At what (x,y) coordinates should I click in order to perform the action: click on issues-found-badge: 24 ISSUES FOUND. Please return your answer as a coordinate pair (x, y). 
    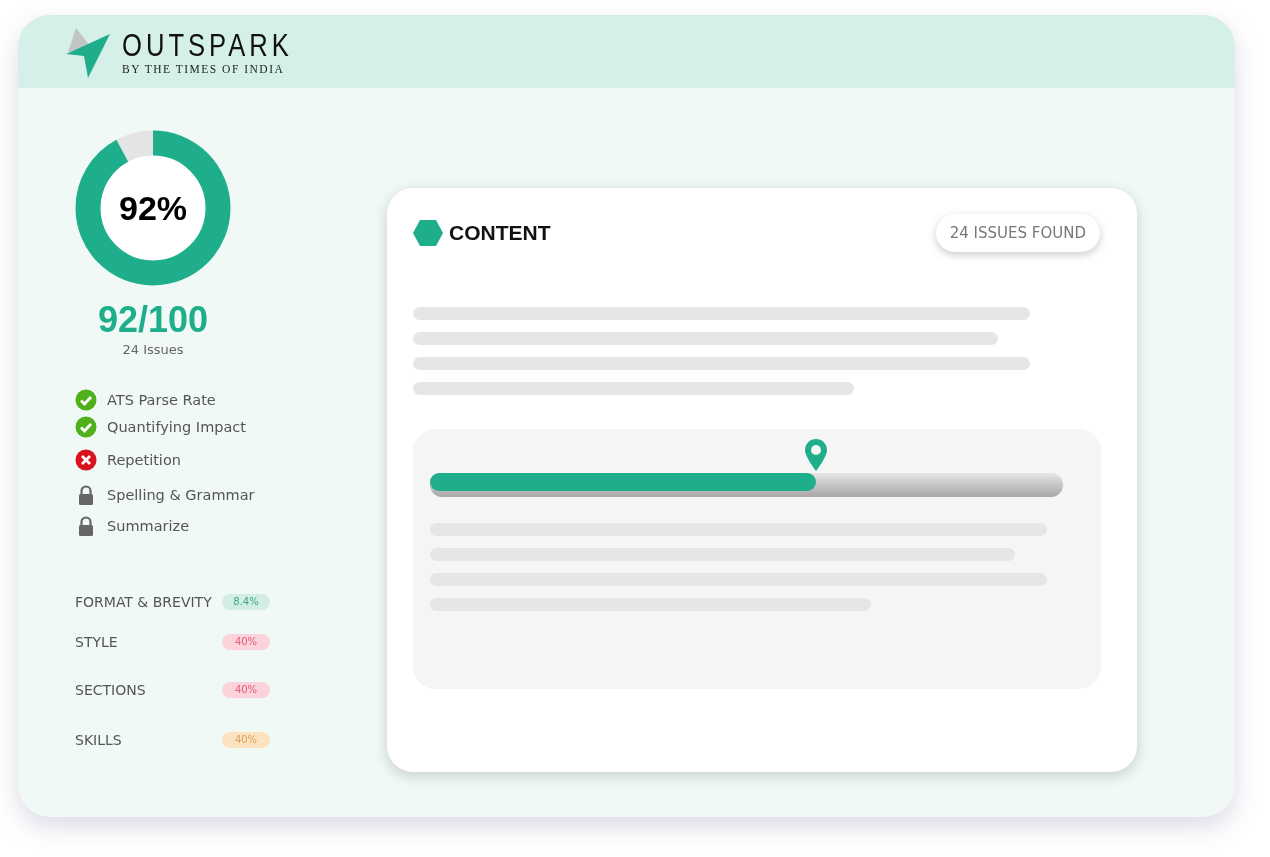
    Looking at the image, I should click on (1017, 233).